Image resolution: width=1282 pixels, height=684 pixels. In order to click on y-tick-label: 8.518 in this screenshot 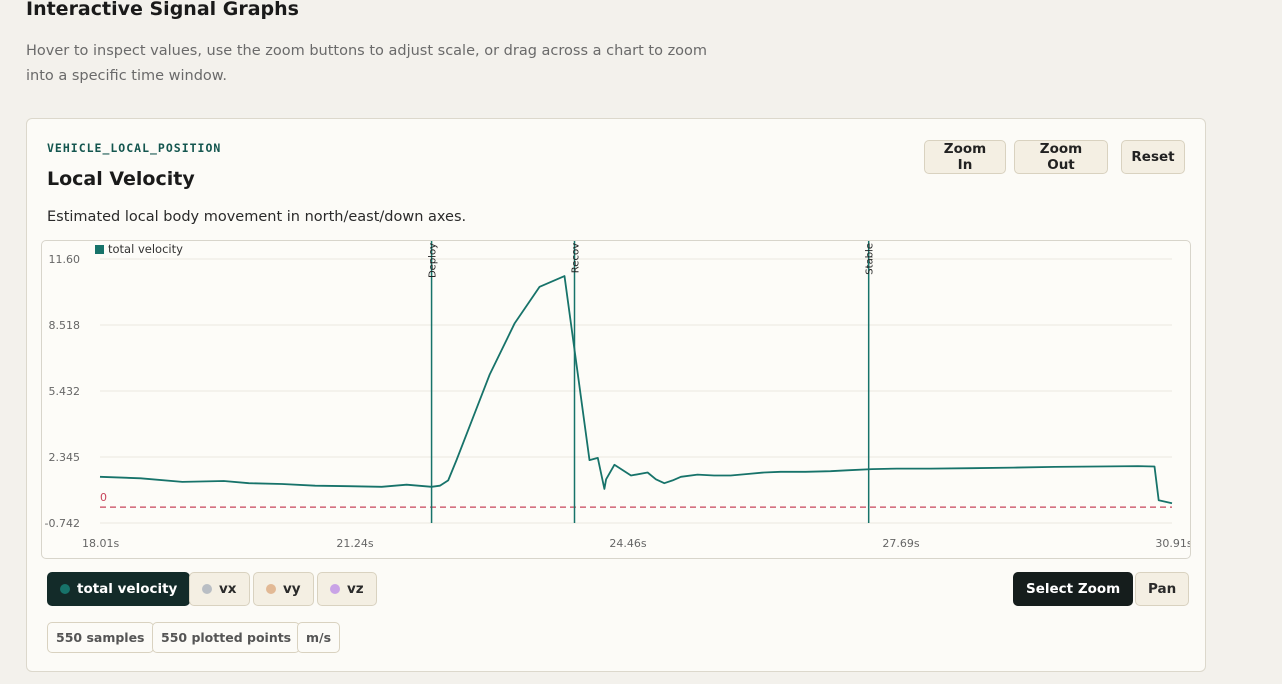, I will do `click(65, 325)`.